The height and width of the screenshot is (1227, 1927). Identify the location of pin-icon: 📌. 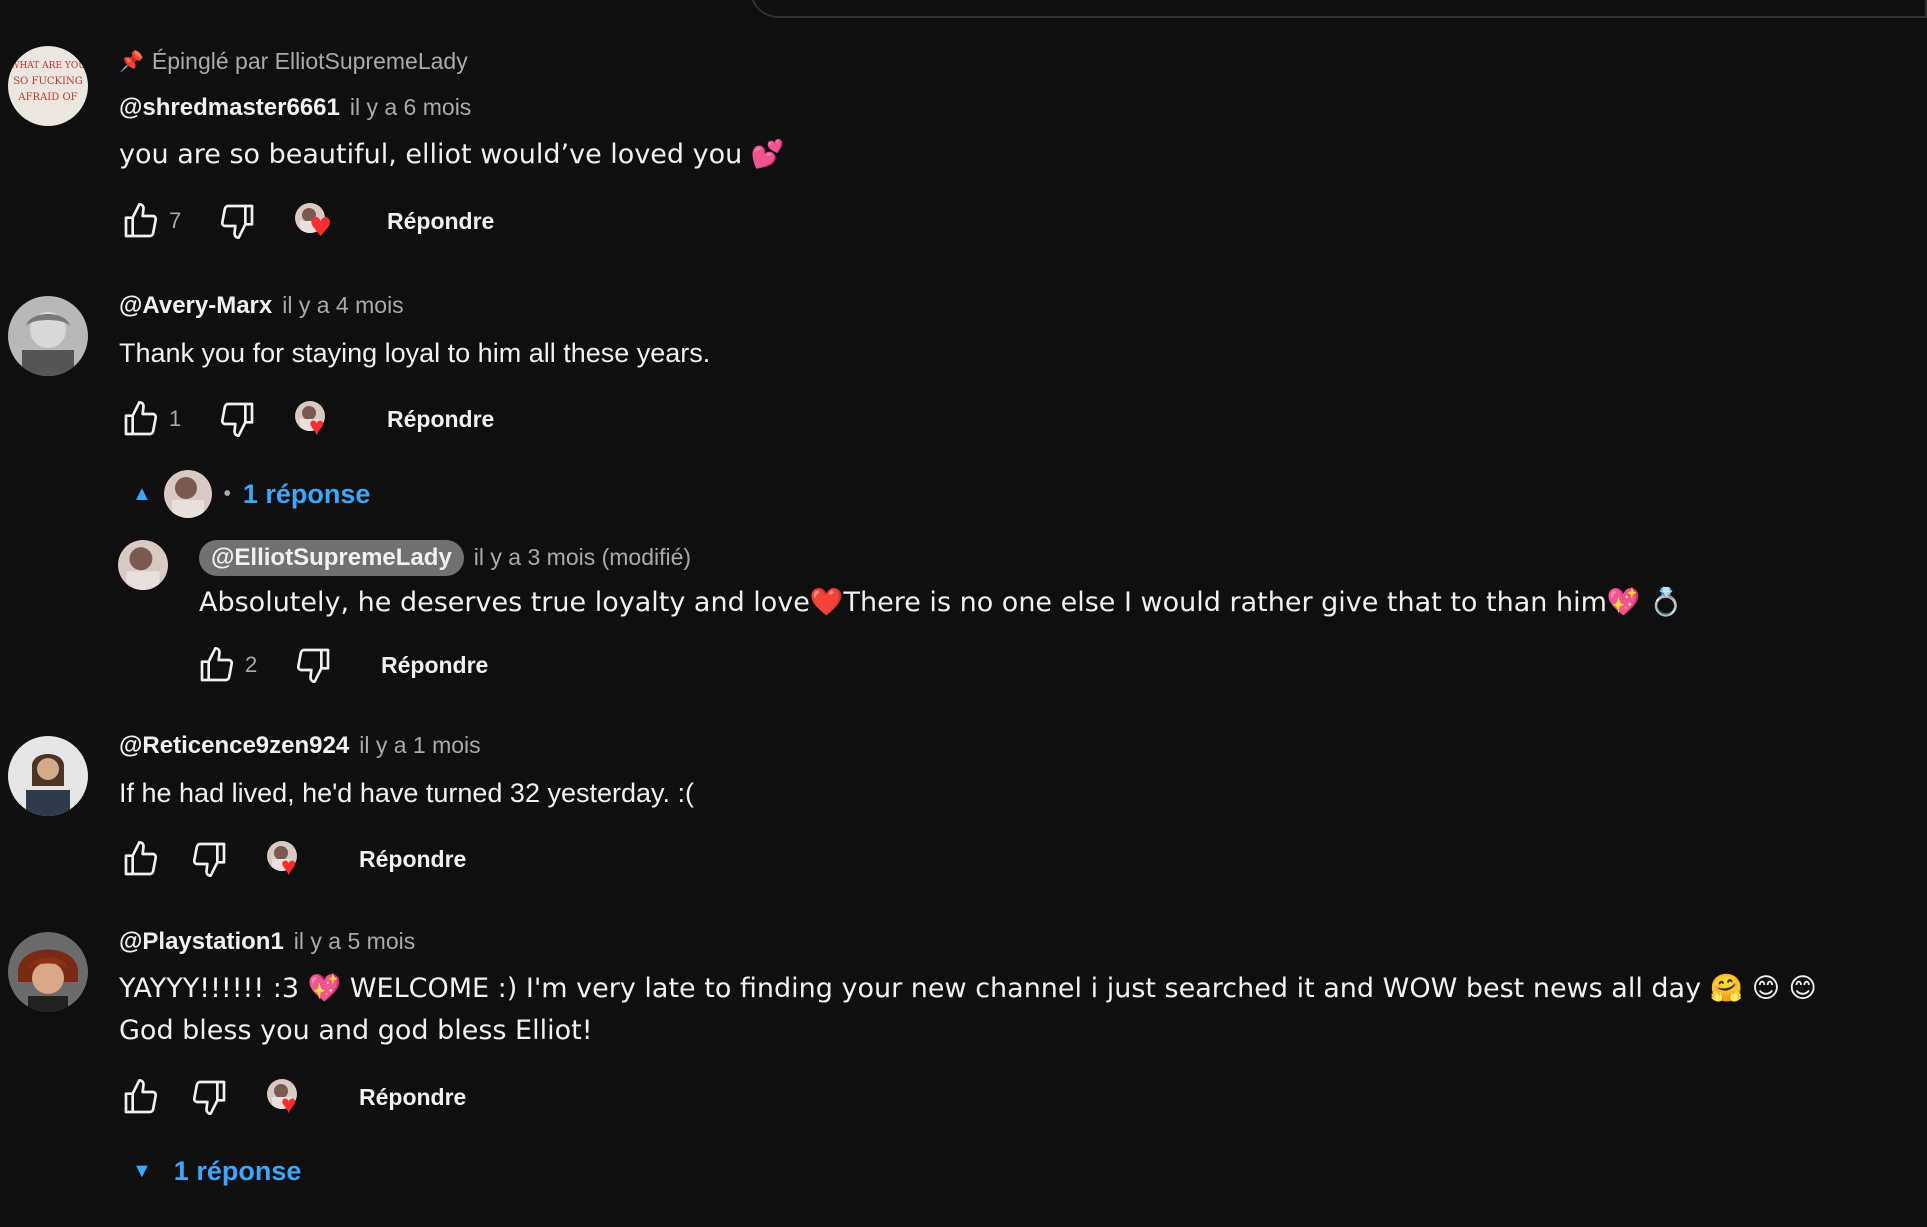
(131, 61).